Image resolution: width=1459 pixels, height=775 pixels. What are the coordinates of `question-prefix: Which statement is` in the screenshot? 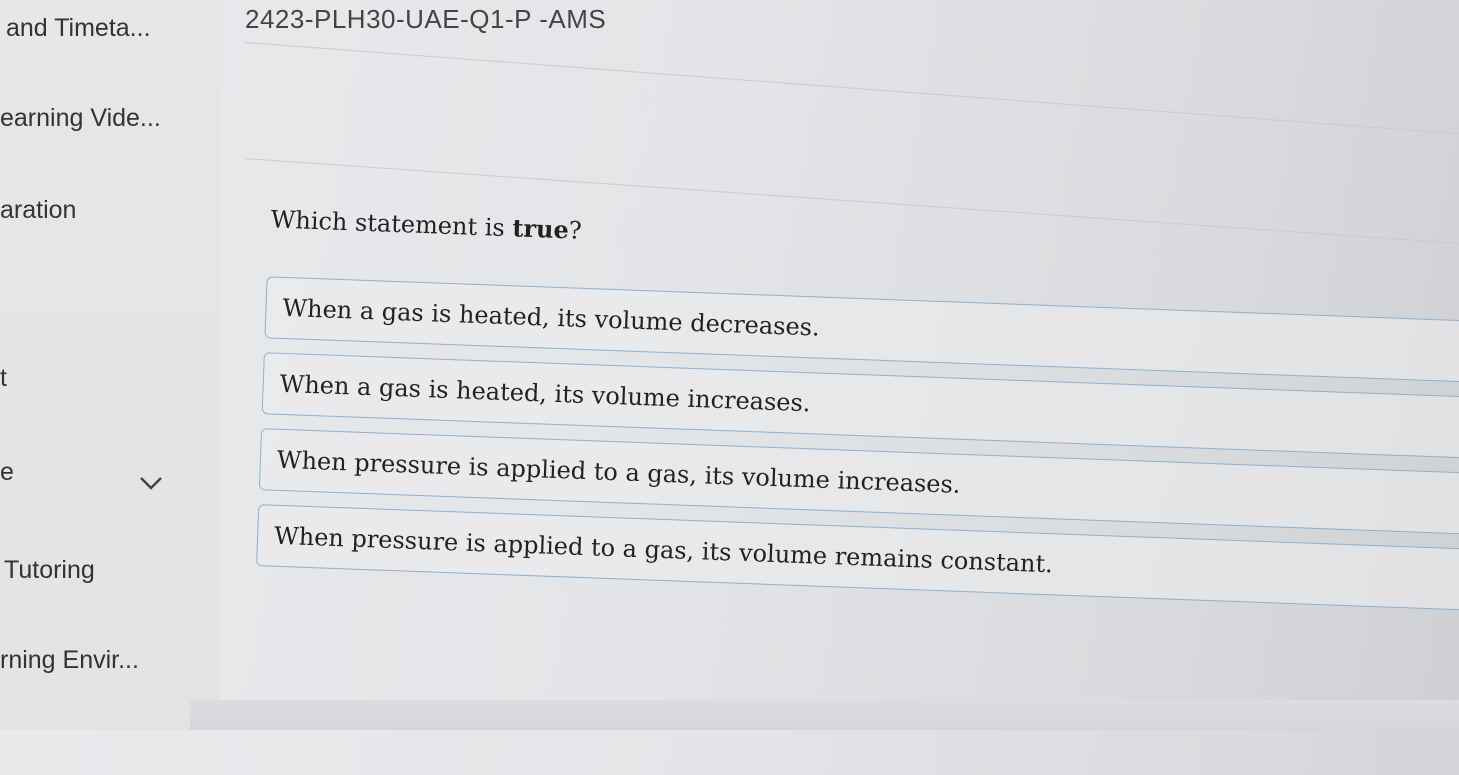 It's located at (391, 224).